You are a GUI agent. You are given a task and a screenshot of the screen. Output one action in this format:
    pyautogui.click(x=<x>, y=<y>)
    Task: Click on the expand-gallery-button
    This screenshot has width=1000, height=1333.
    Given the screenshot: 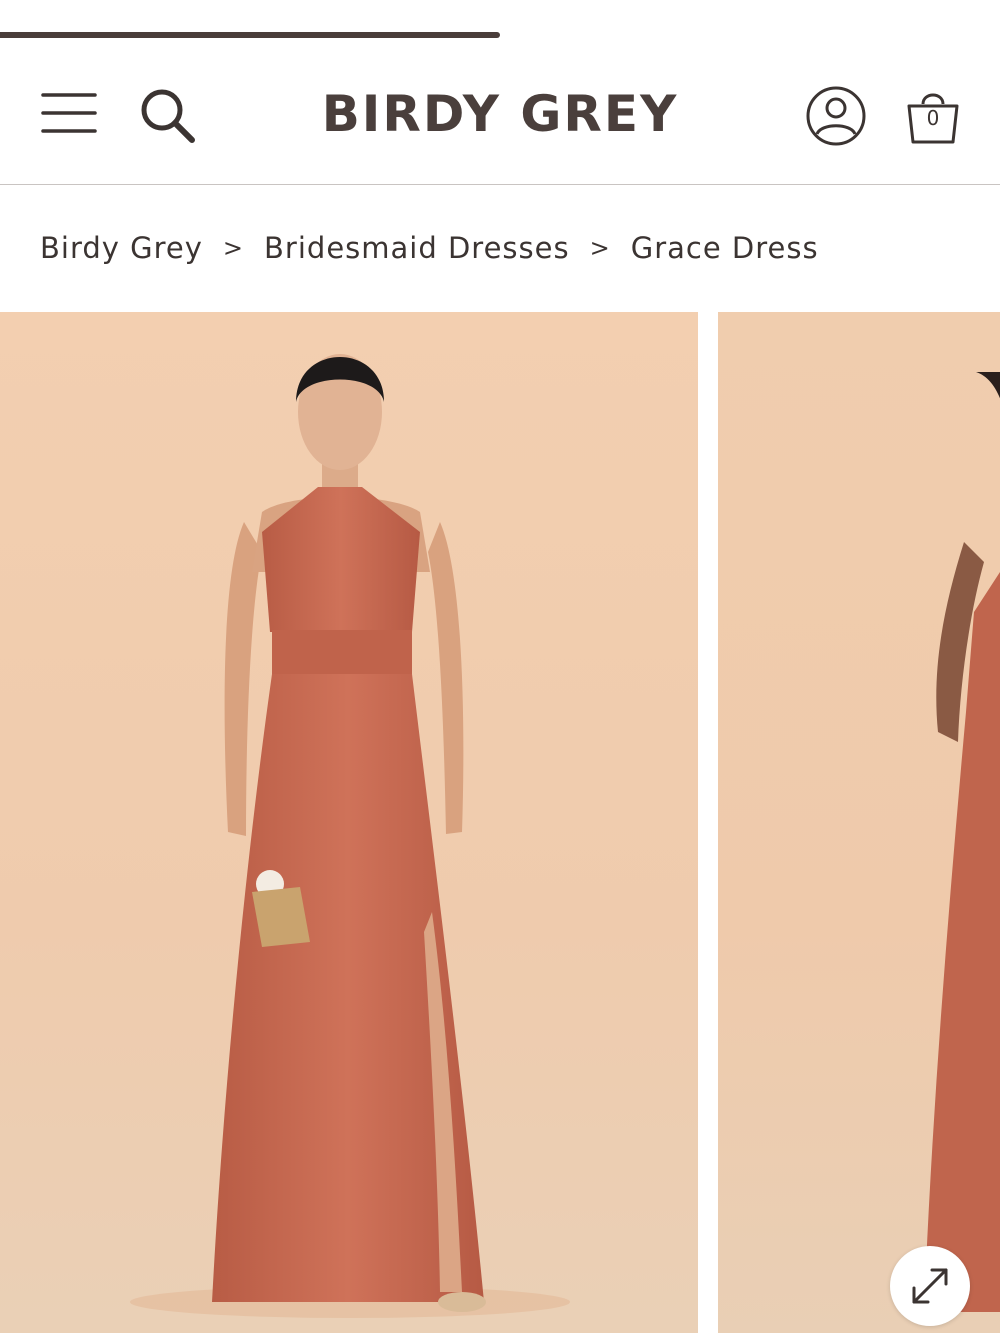 What is the action you would take?
    pyautogui.click(x=930, y=1286)
    